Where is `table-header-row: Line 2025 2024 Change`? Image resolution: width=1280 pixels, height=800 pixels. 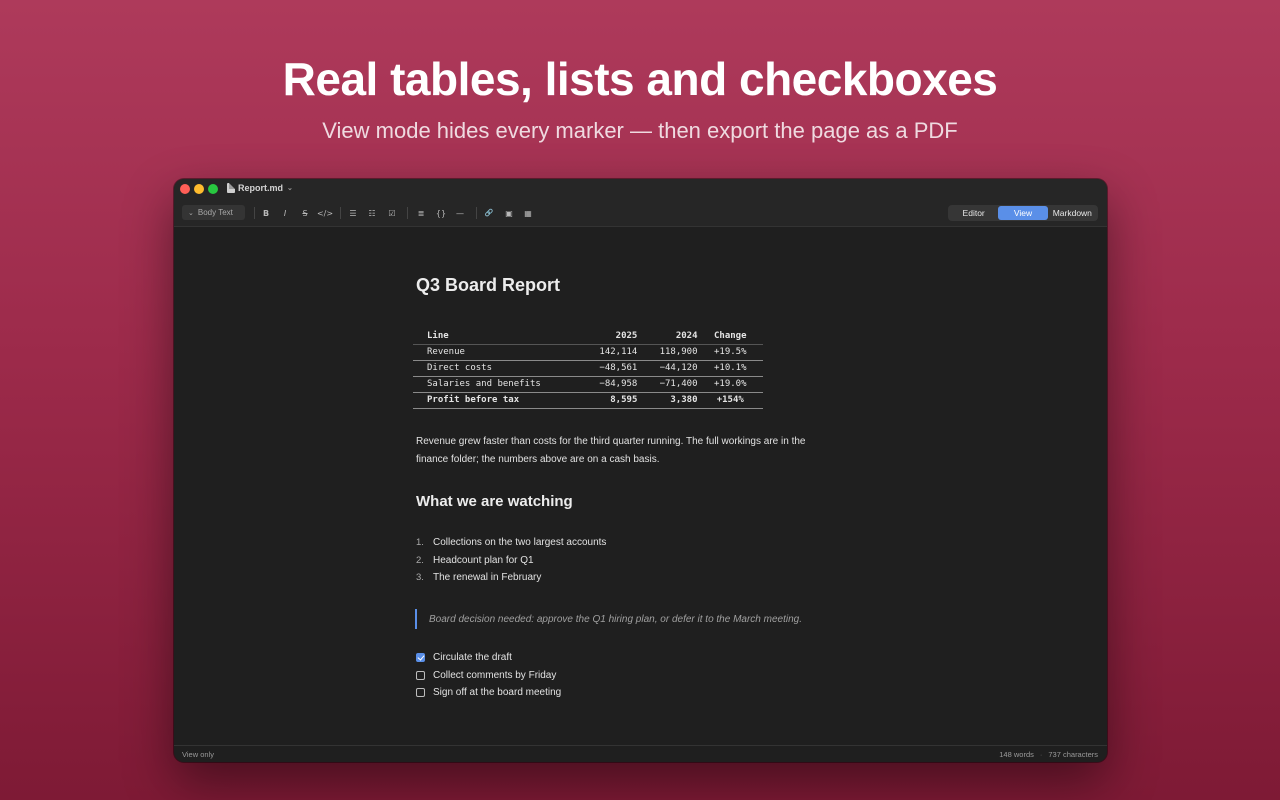
table-header-row: Line 2025 2024 Change is located at coordinates (588, 336).